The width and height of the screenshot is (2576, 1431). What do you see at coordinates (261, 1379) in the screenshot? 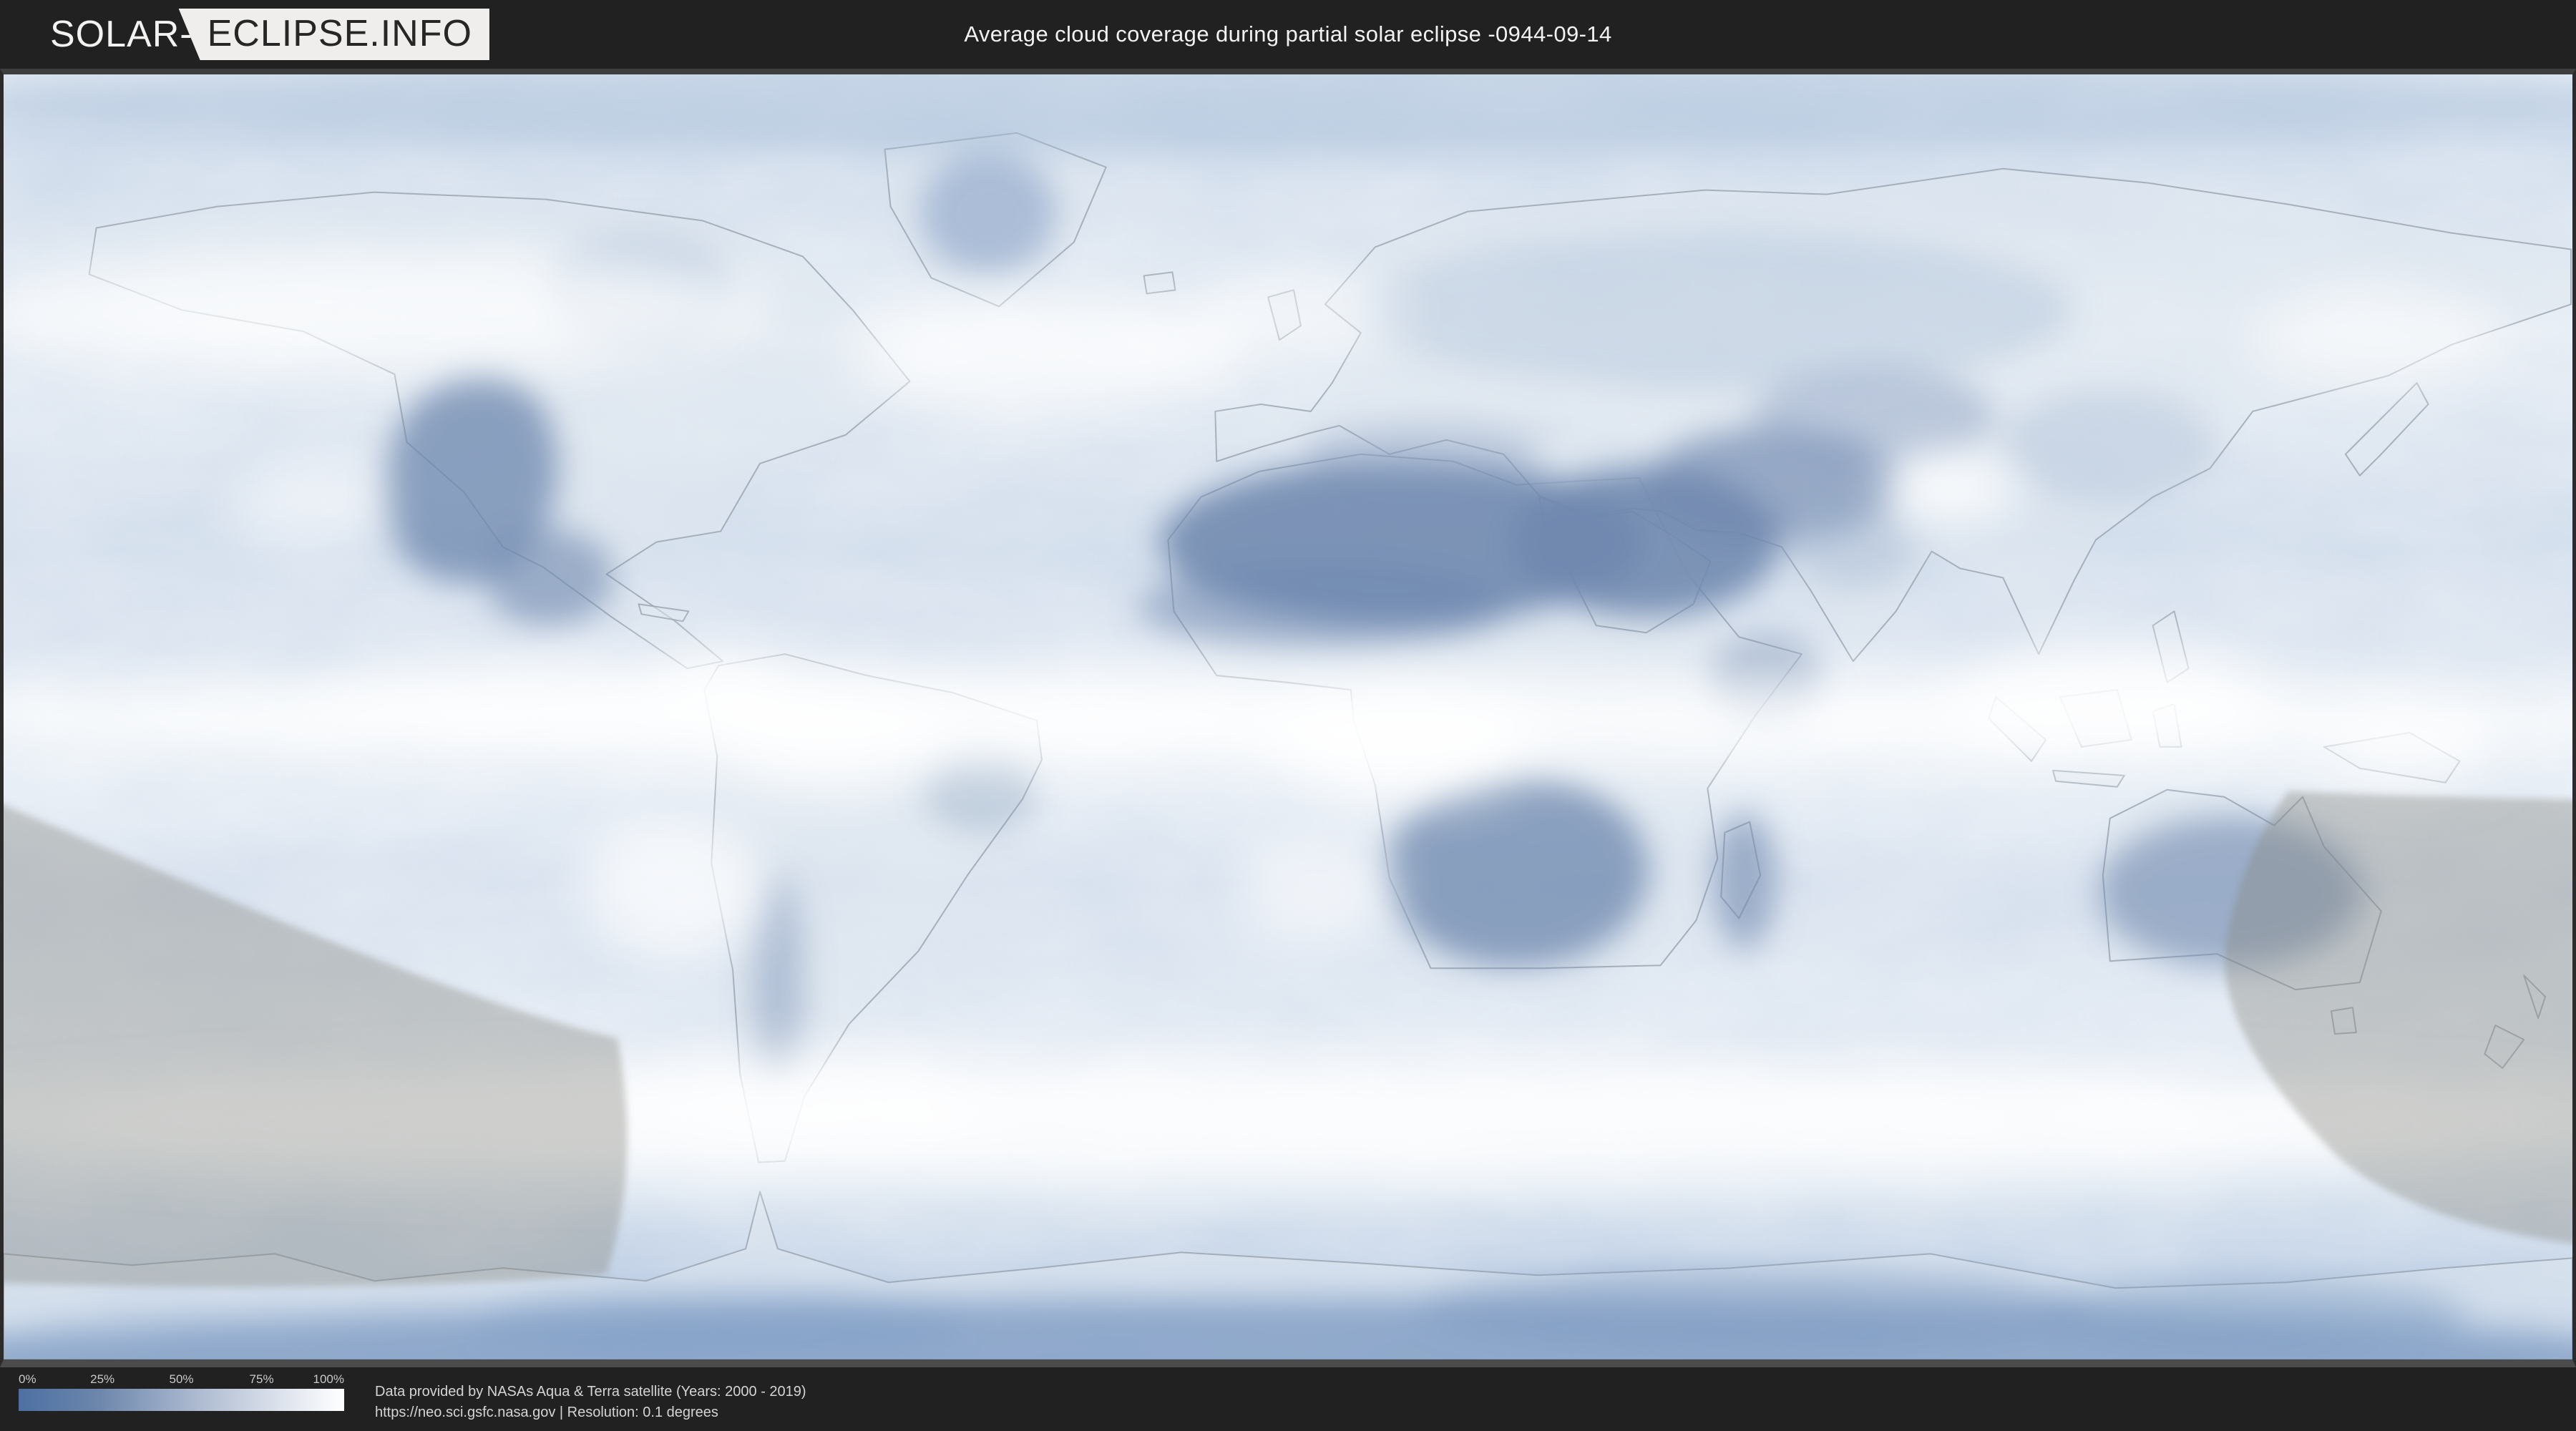
I see `legend-tick-75: 75%` at bounding box center [261, 1379].